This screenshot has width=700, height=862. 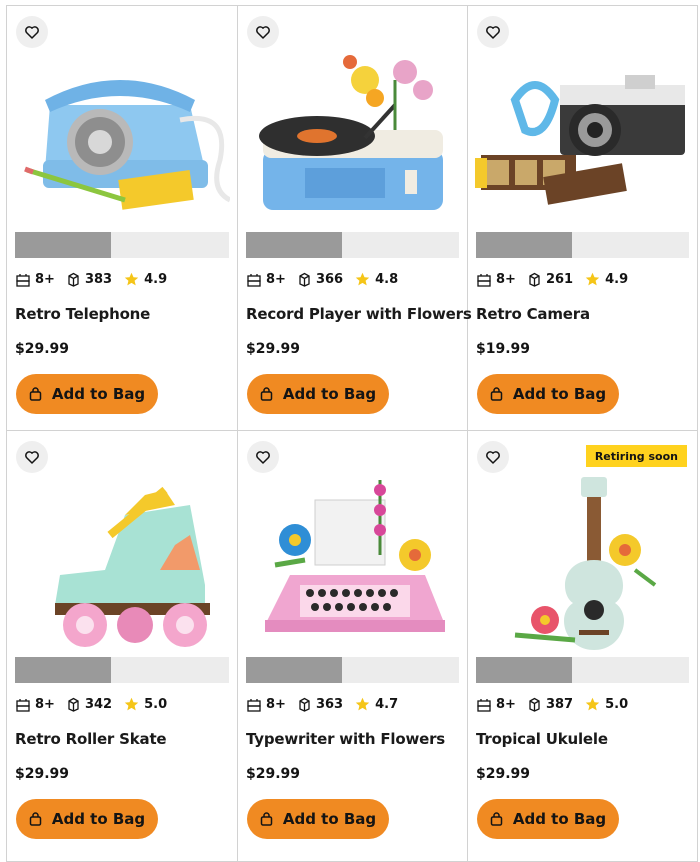 I want to click on product-title: Retro Roller Skate, so click(x=91, y=739).